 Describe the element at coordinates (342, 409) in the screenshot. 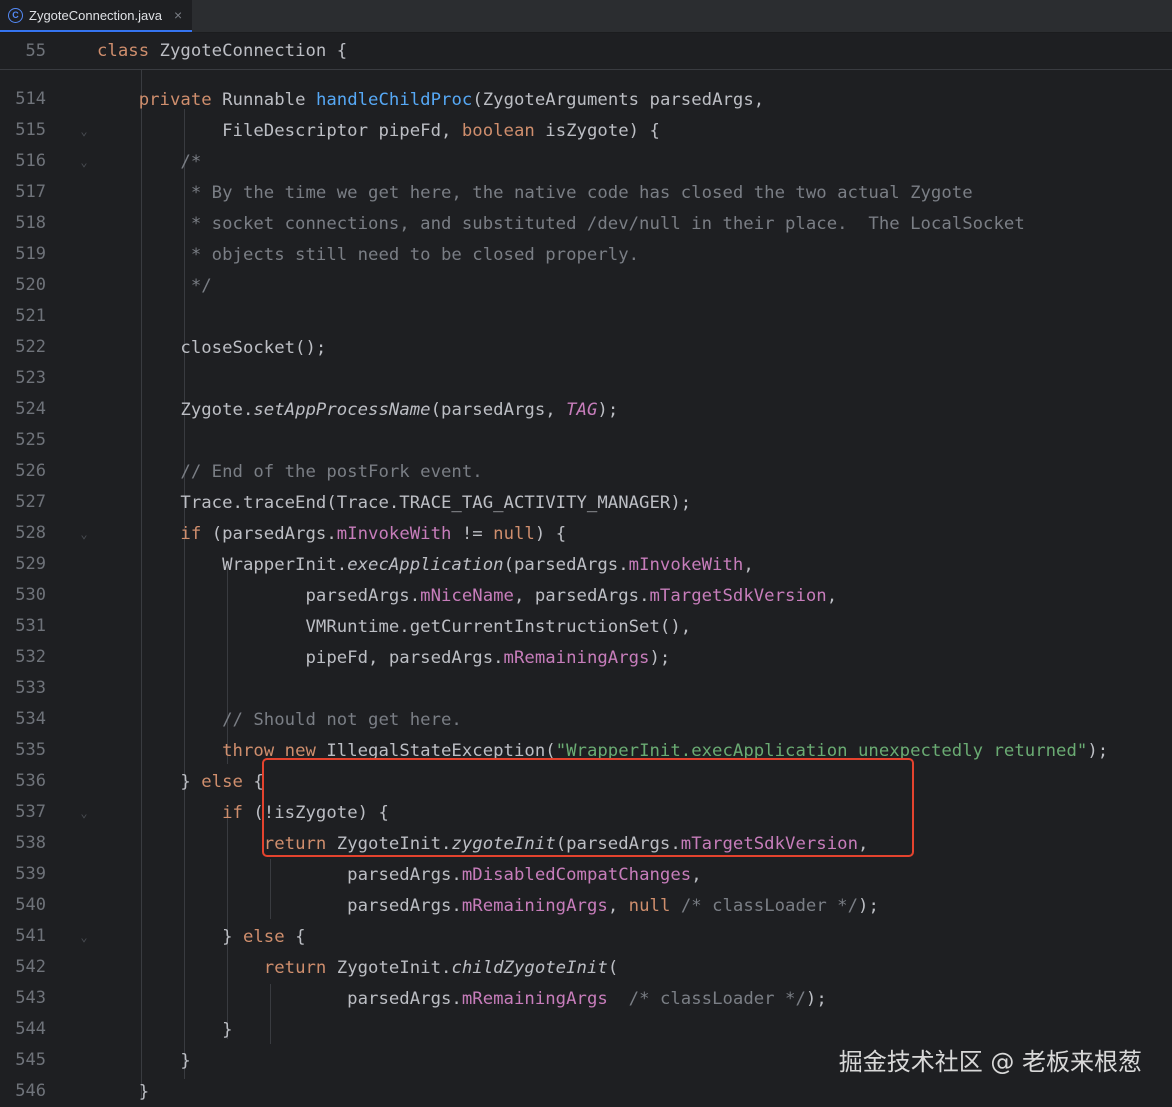

I see `code-token: setAppProcessName` at that location.